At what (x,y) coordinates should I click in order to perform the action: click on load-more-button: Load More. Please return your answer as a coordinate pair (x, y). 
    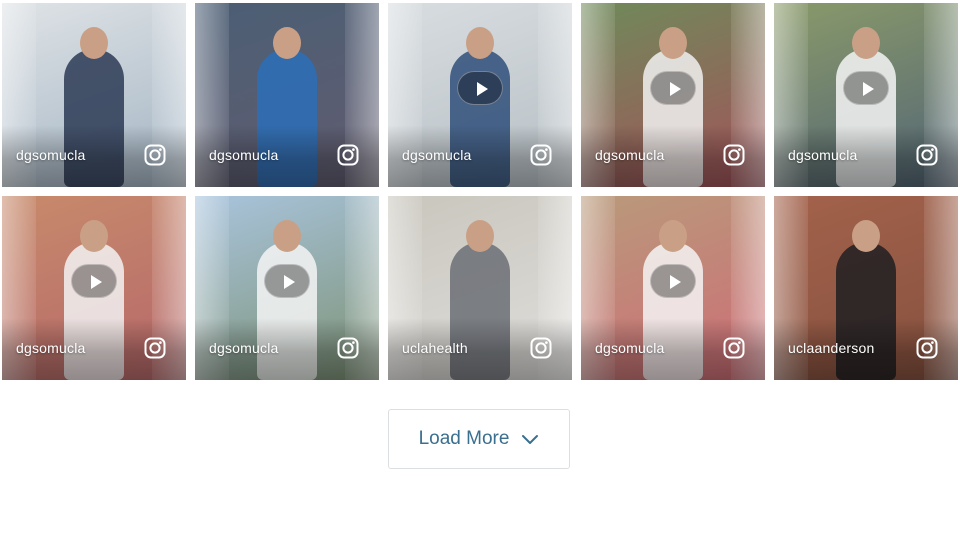
    Looking at the image, I should click on (479, 439).